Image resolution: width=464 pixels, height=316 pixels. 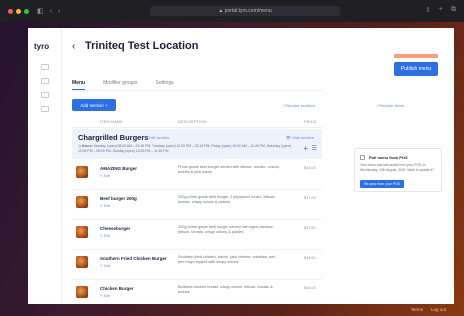 I want to click on pos-sync-title: Pull menu from POS, so click(x=388, y=157).